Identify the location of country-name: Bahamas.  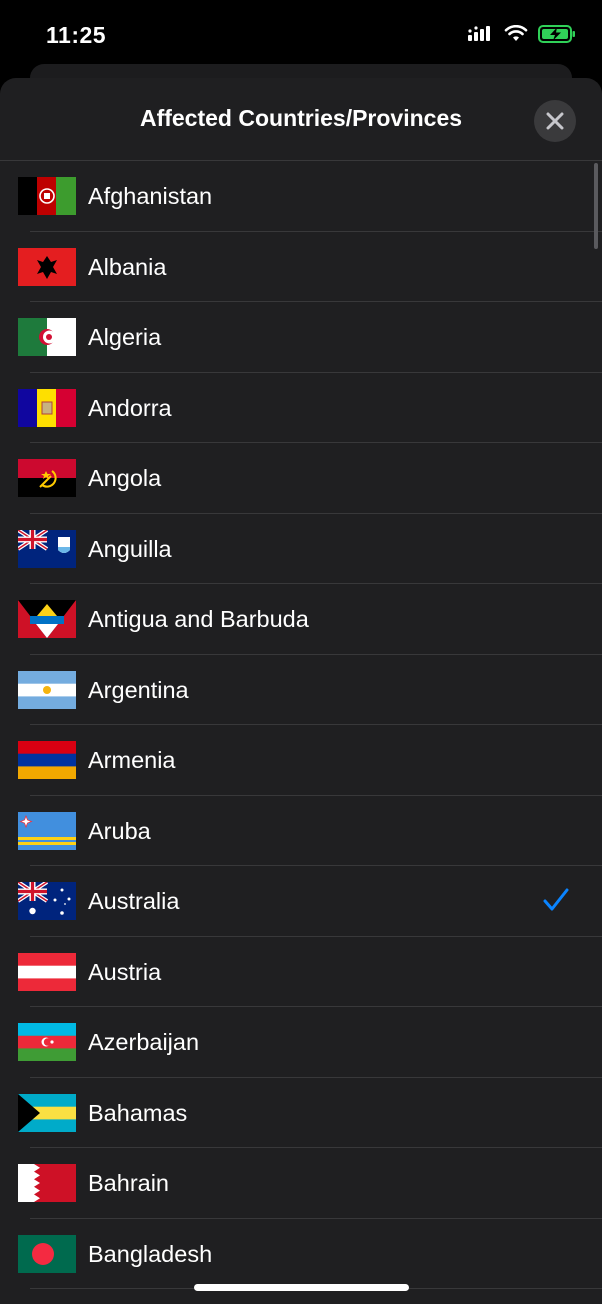
(138, 1112).